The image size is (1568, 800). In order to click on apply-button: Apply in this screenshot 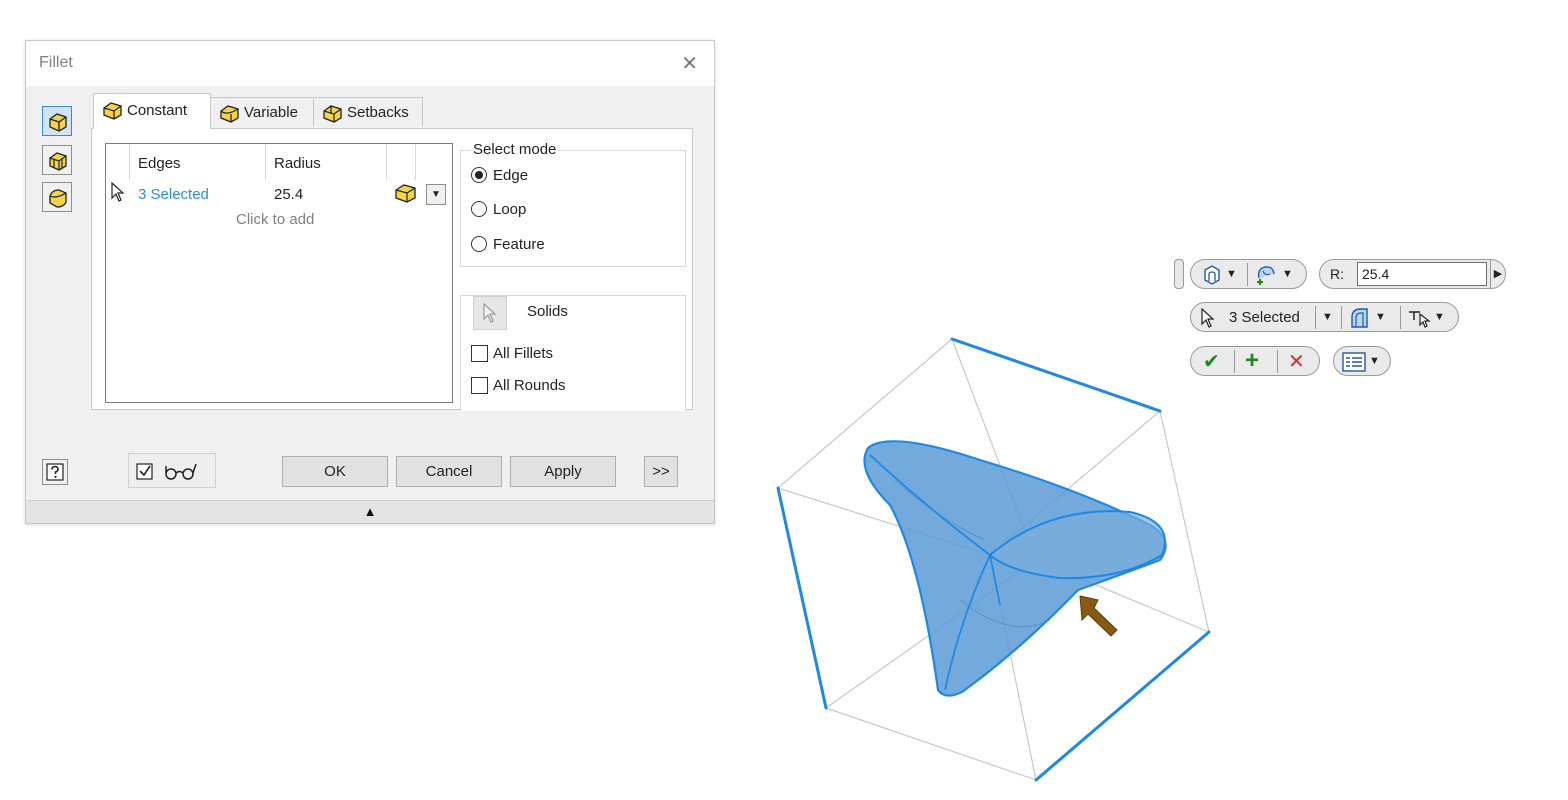, I will do `click(563, 471)`.